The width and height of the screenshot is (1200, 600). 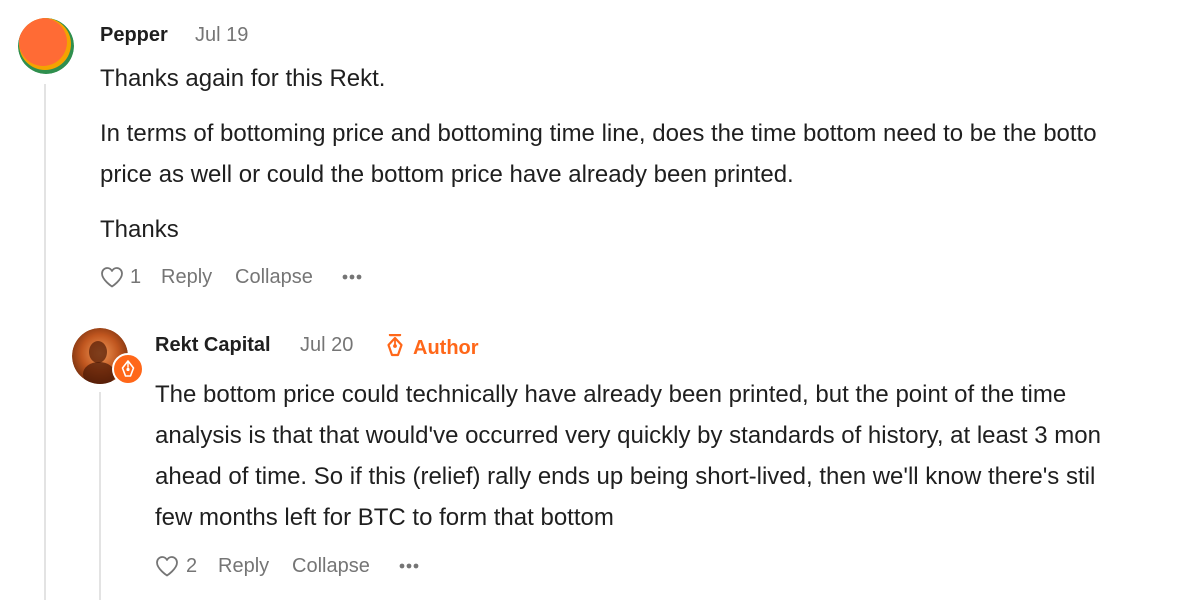 I want to click on comment-paragraph: Thanks again for this Rekt., so click(x=243, y=78).